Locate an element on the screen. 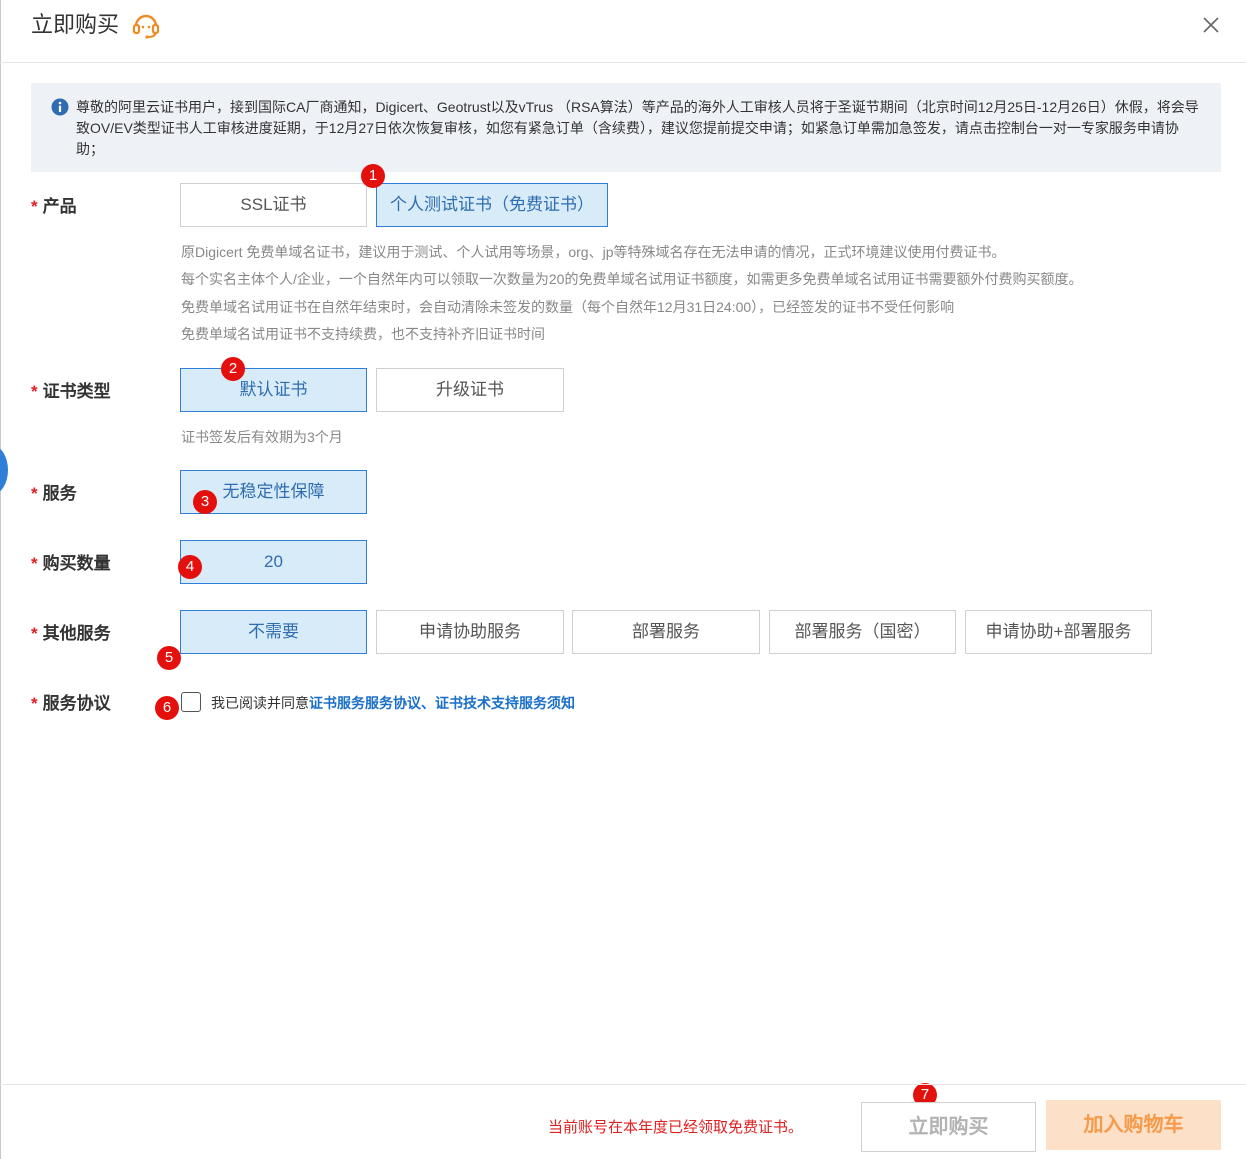 The image size is (1246, 1159). product-label: * 产品 is located at coordinates (54, 206).